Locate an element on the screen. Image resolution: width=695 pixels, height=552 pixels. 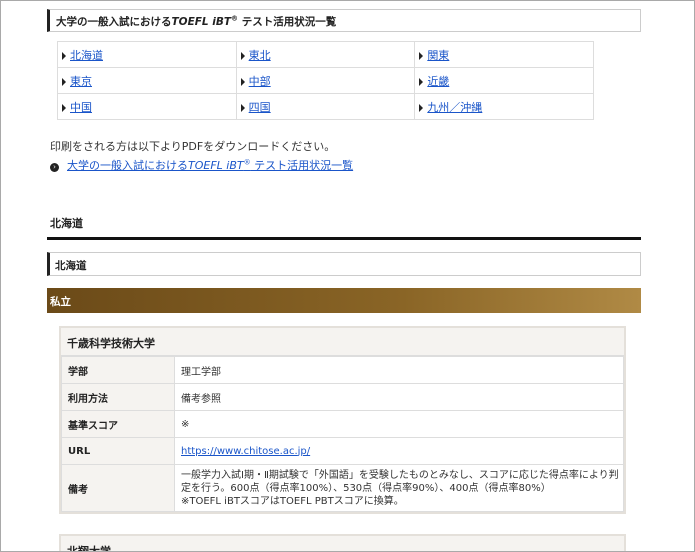
subsection-heading: 北海道 is located at coordinates (344, 264).